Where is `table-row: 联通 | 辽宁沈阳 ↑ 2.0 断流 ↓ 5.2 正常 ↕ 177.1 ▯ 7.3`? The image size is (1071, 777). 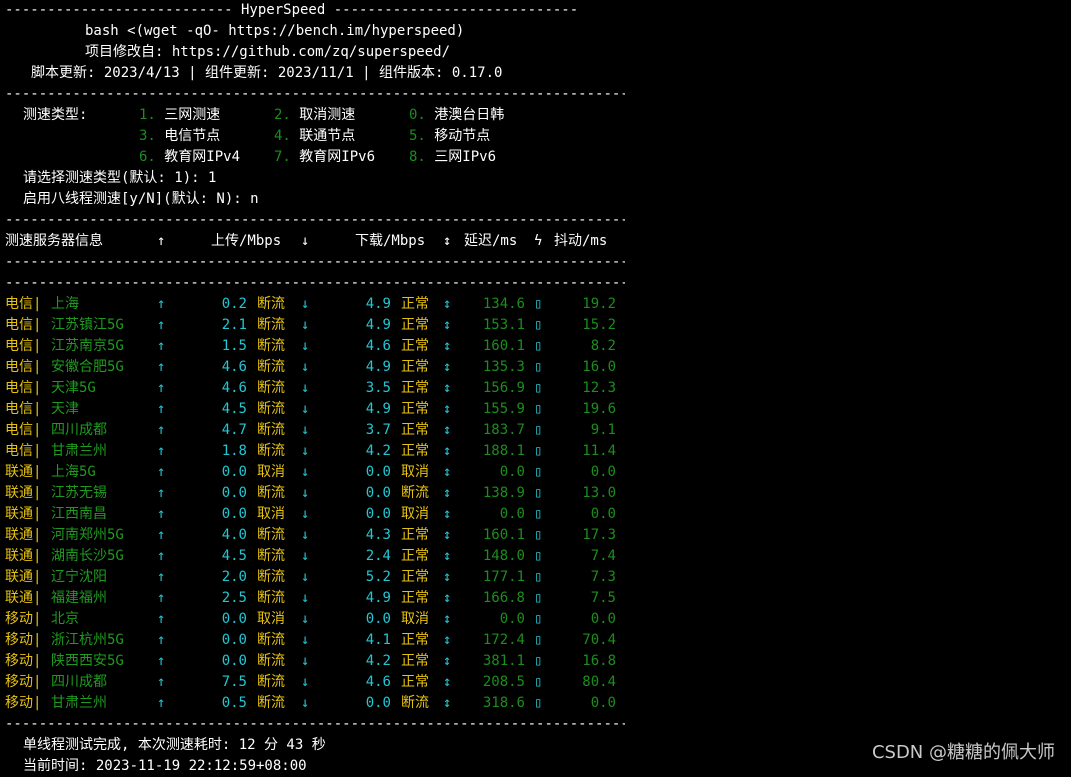 table-row: 联通 | 辽宁沈阳 ↑ 2.0 断流 ↓ 5.2 正常 ↕ 177.1 ▯ 7.3 is located at coordinates (315, 577).